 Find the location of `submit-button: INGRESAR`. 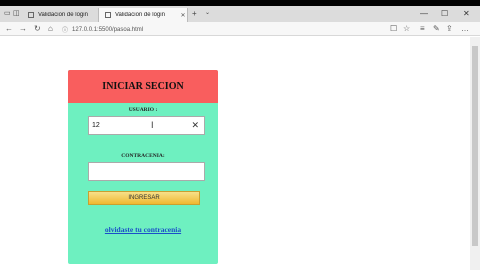

submit-button: INGRESAR is located at coordinates (144, 198).